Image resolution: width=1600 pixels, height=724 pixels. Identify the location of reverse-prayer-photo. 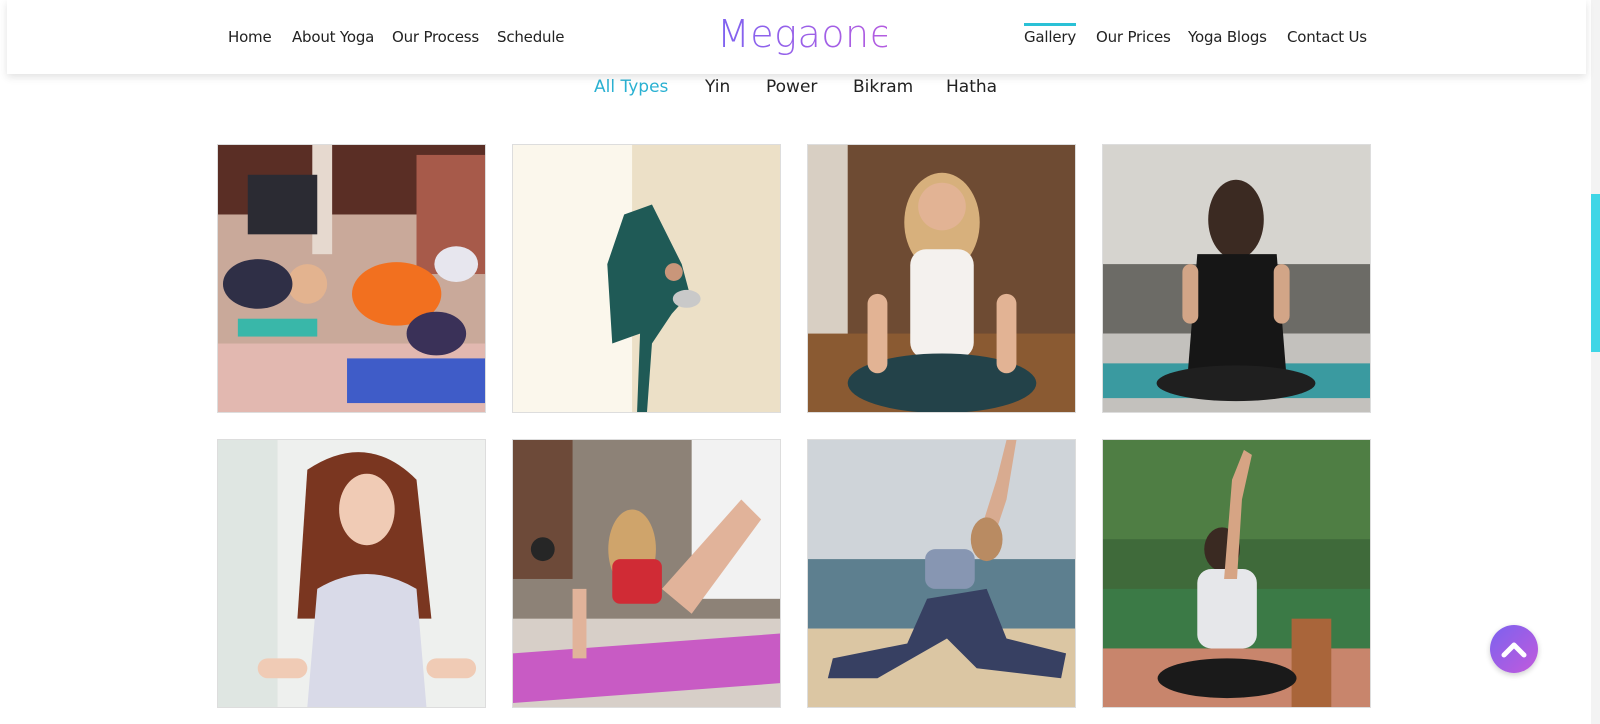
(1236, 278).